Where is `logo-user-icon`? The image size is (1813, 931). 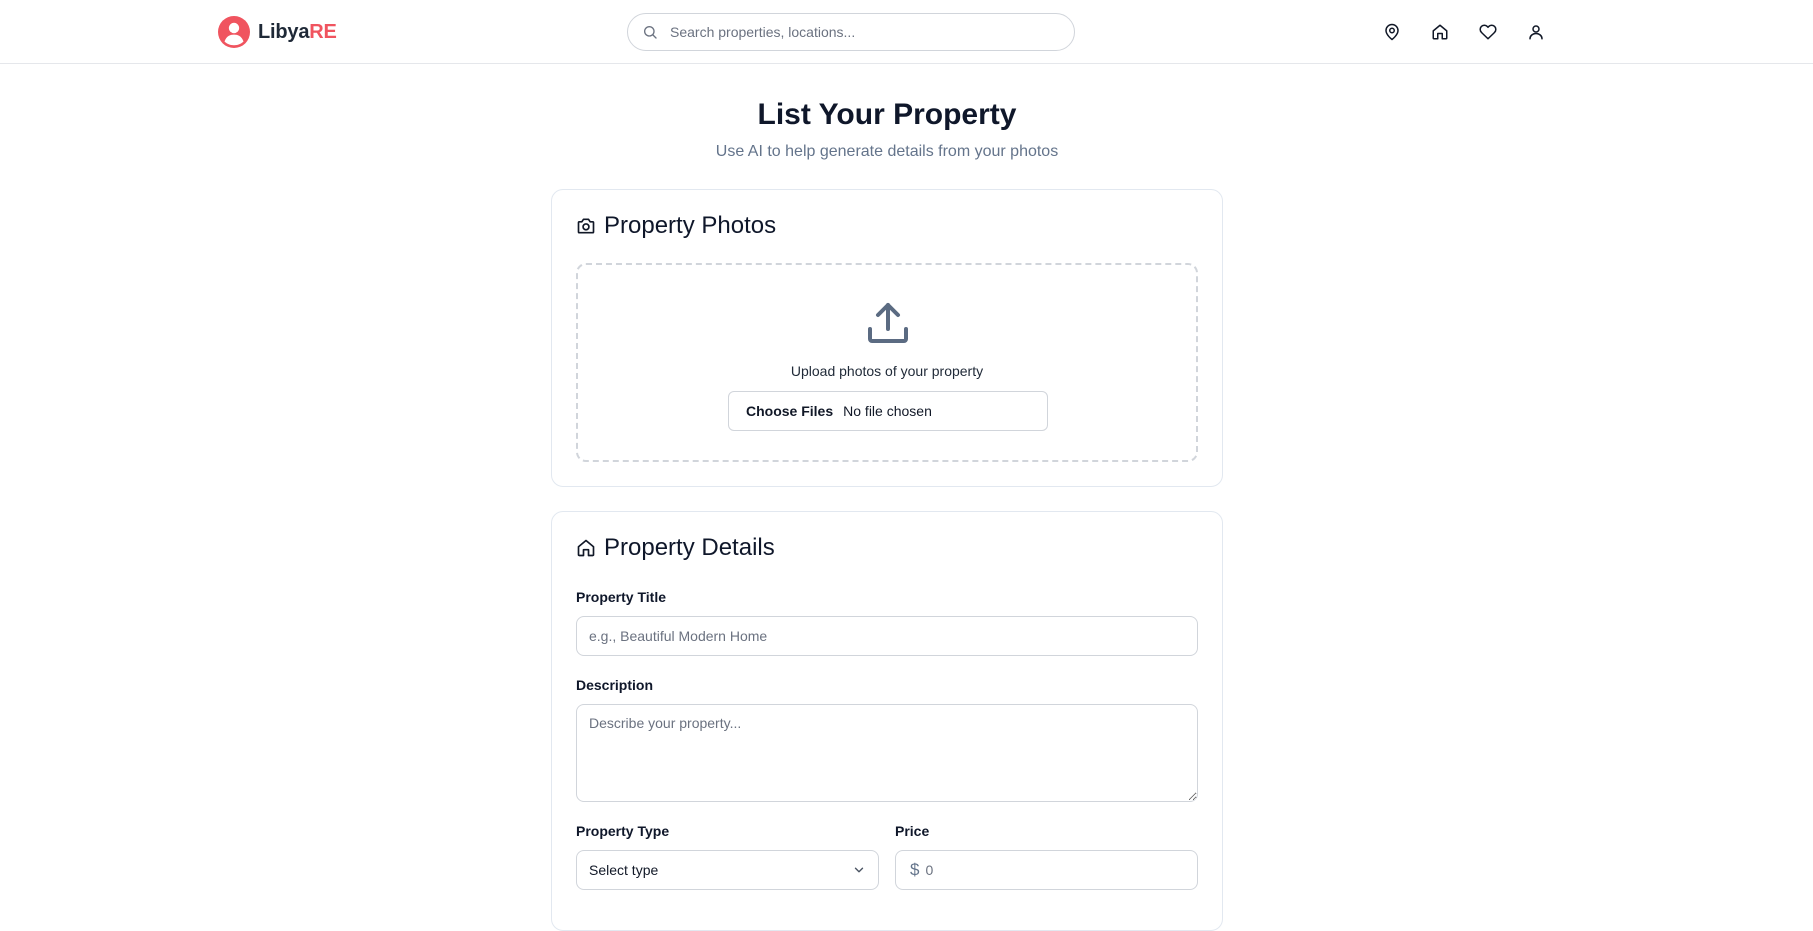 logo-user-icon is located at coordinates (234, 32).